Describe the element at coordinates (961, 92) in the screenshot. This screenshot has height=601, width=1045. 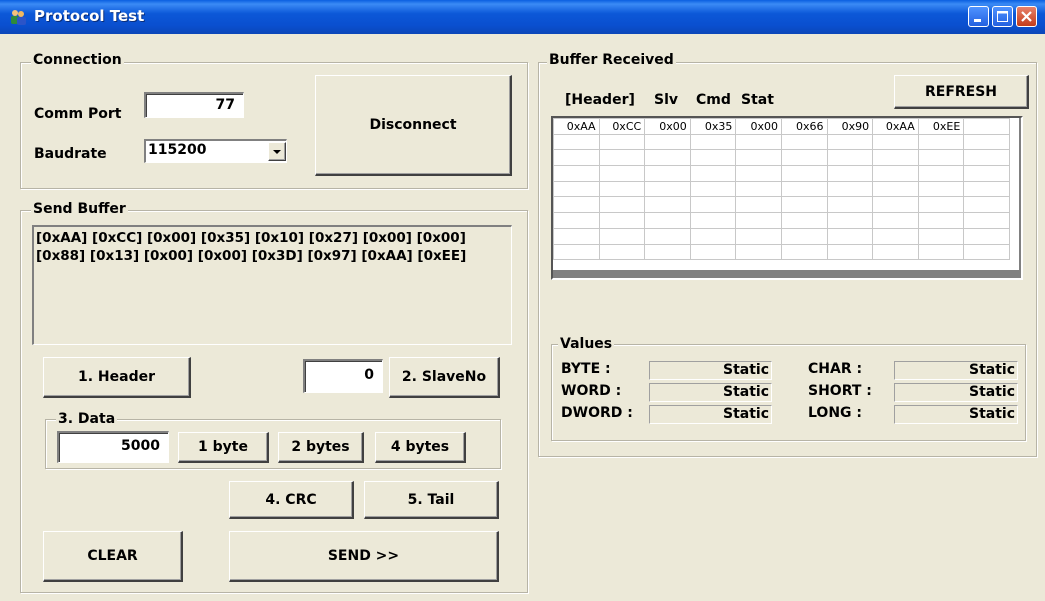
I see `refresh-button: REFRESH` at that location.